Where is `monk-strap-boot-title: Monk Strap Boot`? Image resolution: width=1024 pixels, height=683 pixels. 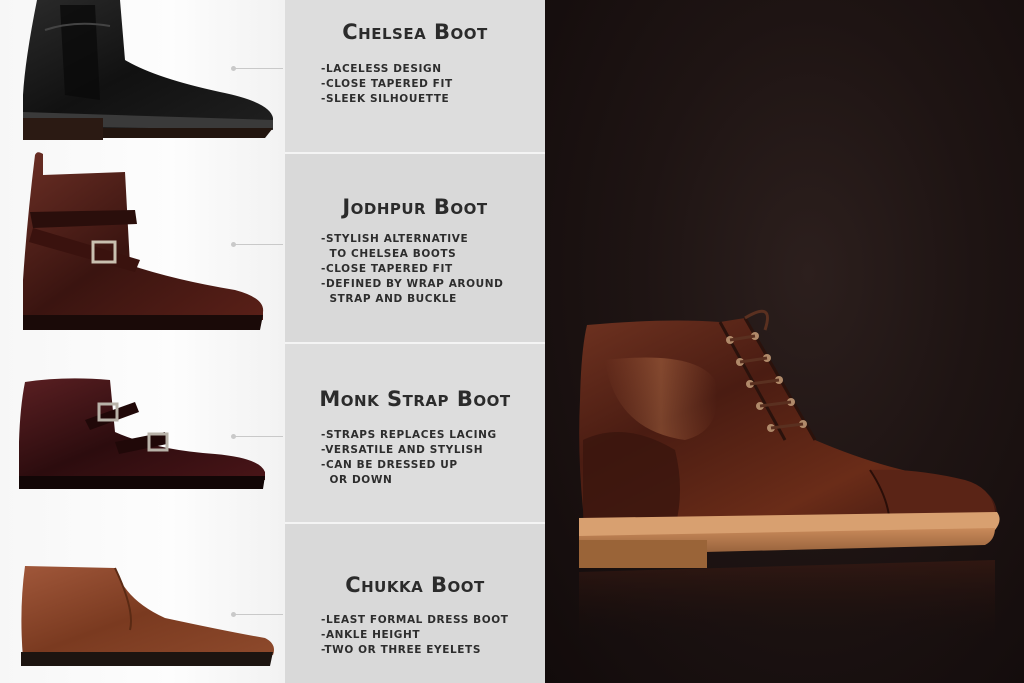 monk-strap-boot-title: Monk Strap Boot is located at coordinates (415, 399).